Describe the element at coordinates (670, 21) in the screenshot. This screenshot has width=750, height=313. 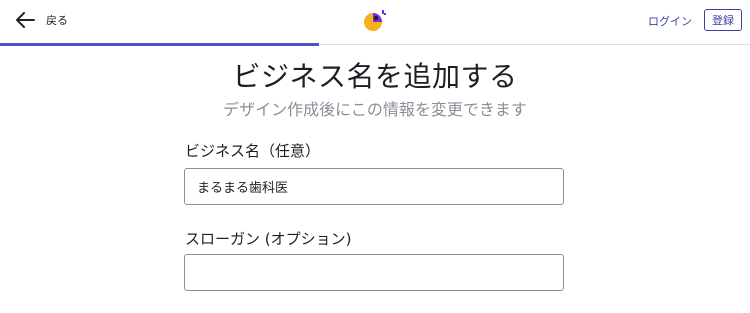
I see `login-link: ログイン` at that location.